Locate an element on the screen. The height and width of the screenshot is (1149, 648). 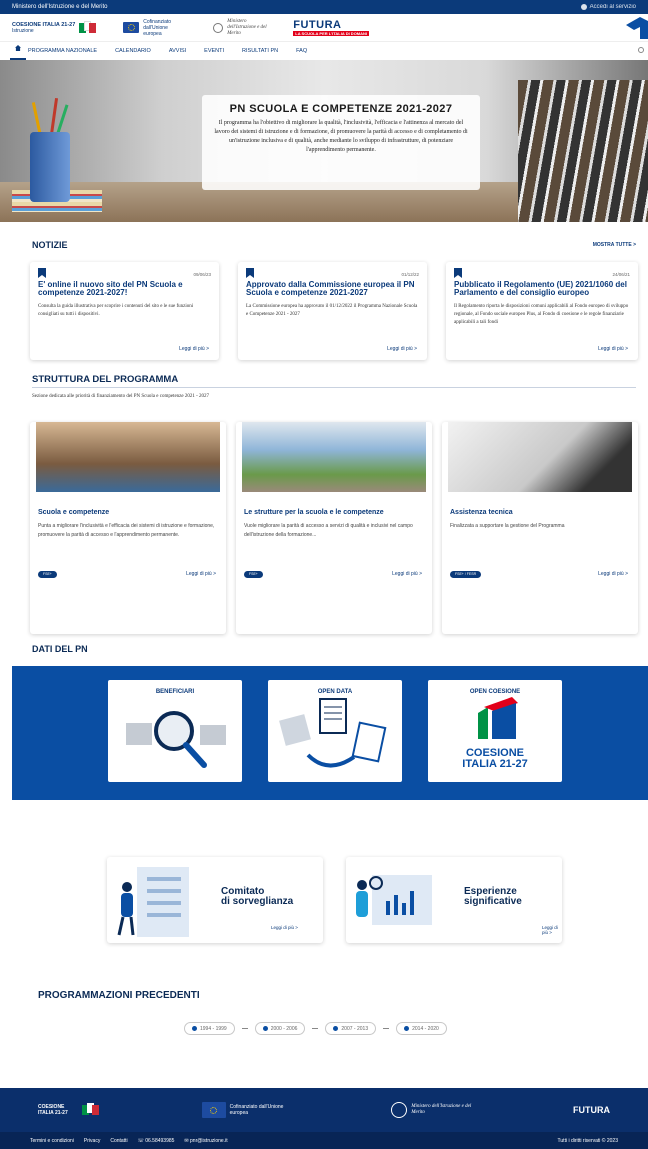
access-link: Accedi al servizio is located at coordinates (608, 7).